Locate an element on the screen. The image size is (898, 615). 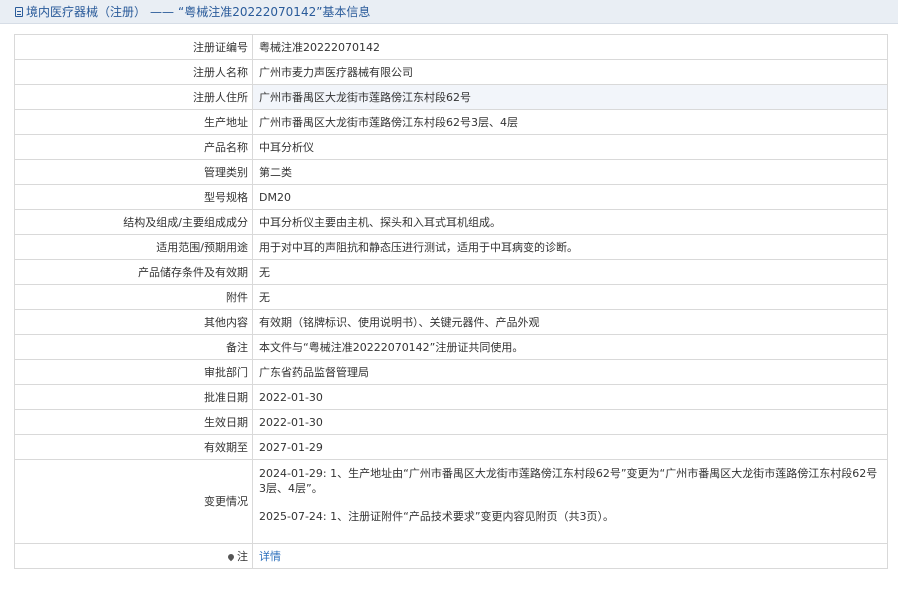
table-row: 管理类别 第二类 is located at coordinates (451, 172).